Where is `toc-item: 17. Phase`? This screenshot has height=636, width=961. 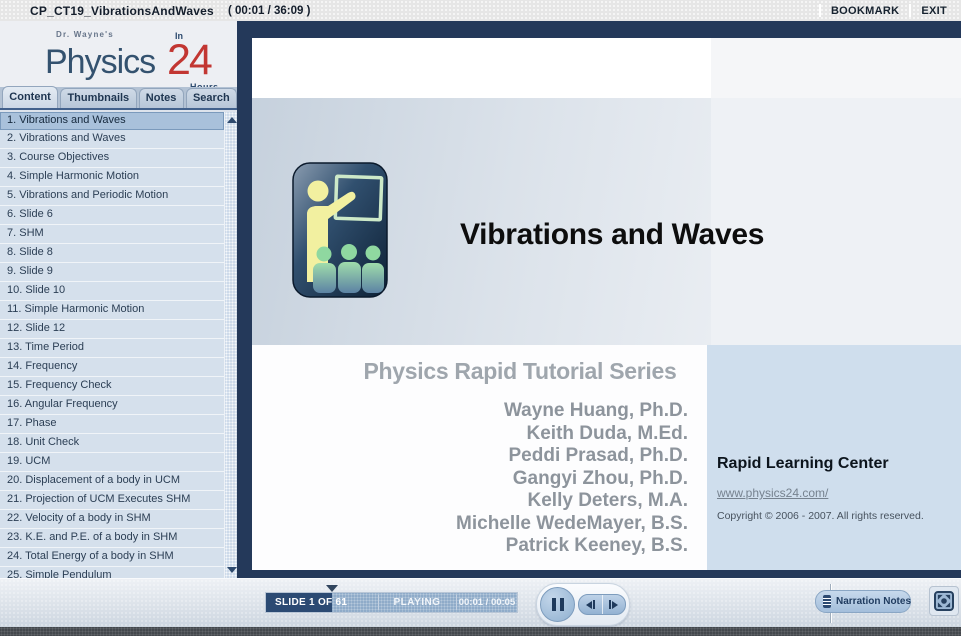 toc-item: 17. Phase is located at coordinates (112, 424).